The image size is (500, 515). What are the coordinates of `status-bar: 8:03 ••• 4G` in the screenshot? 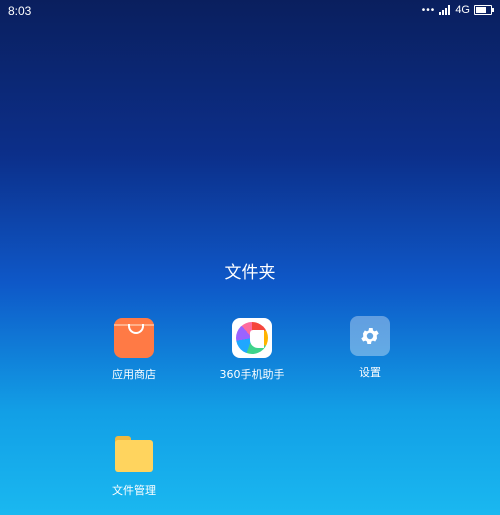 It's located at (250, 11).